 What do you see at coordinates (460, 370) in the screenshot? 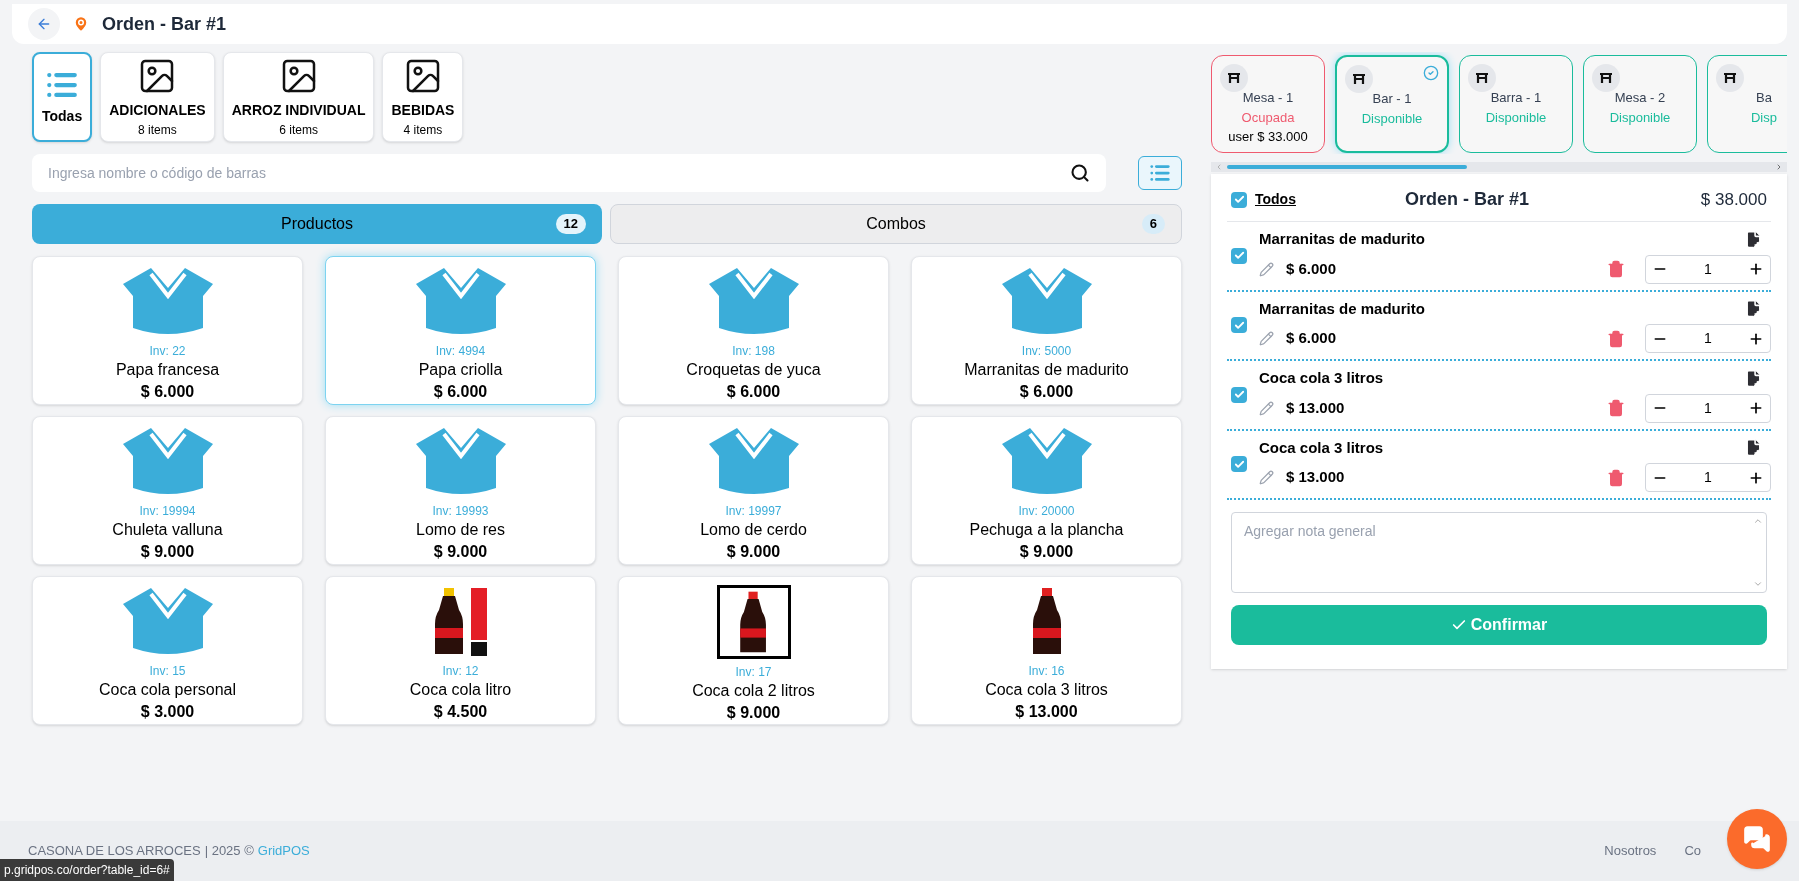
I see `product-name: Papa criolla` at bounding box center [460, 370].